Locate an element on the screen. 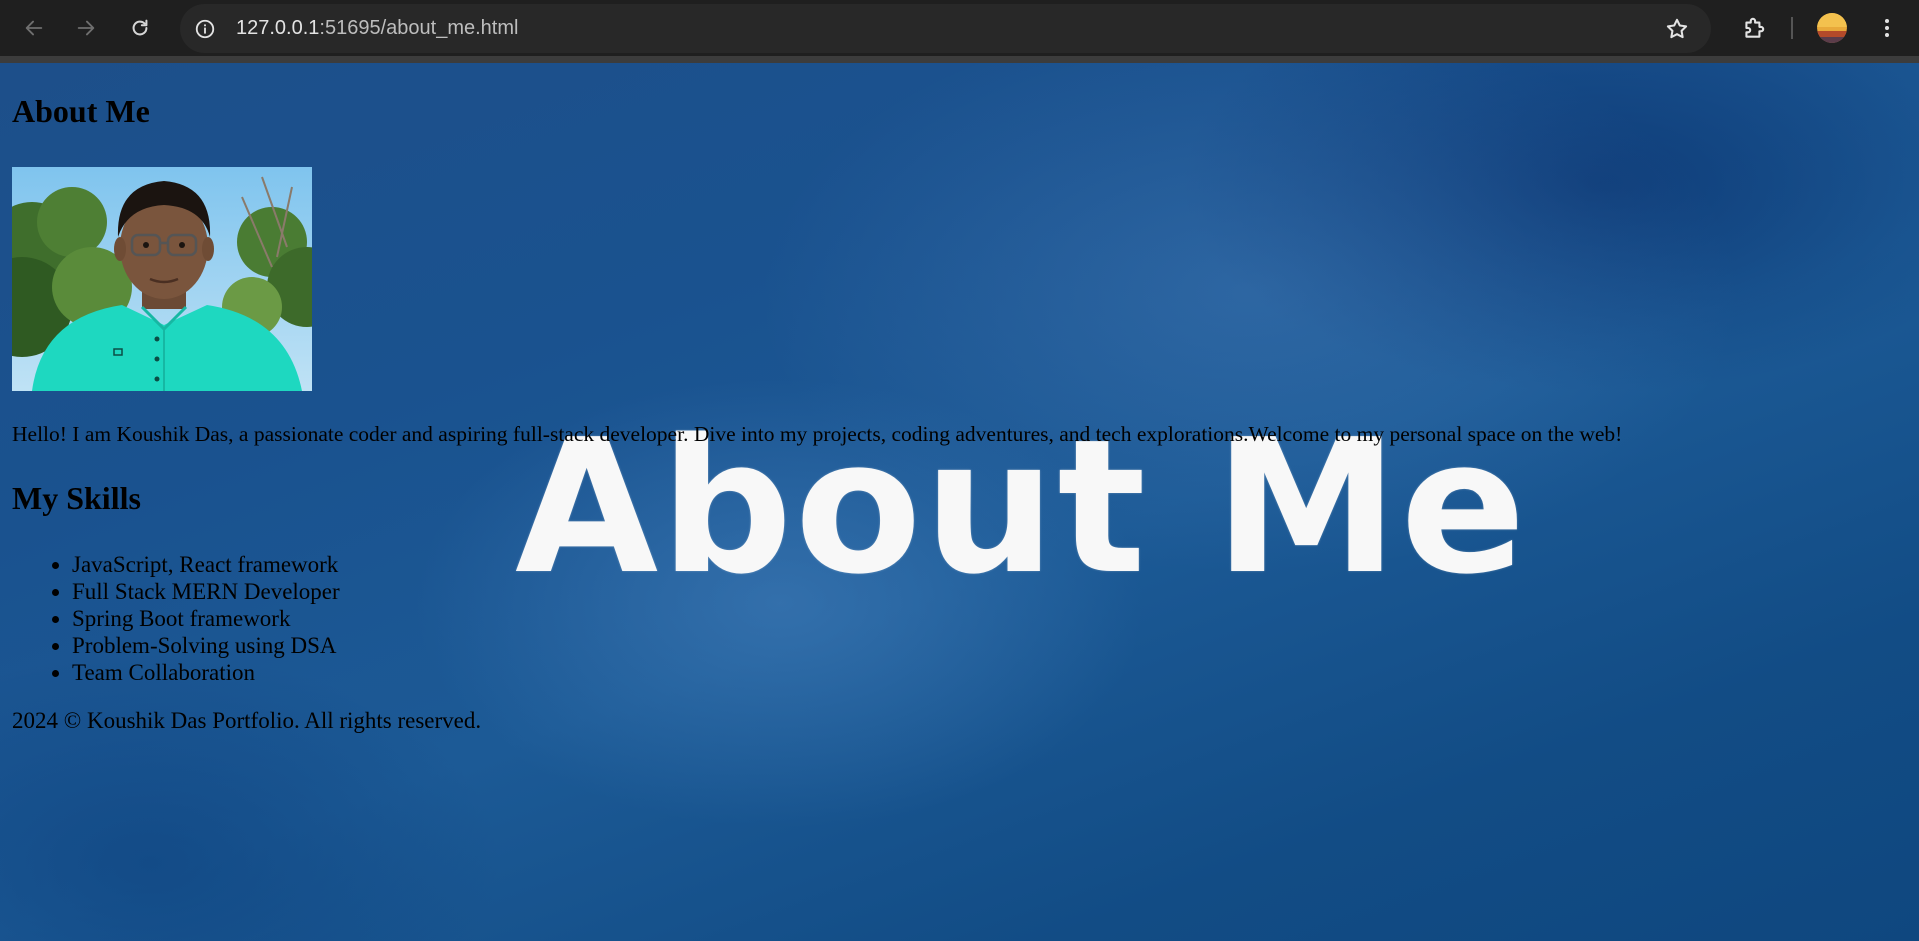 The image size is (1919, 941). profile-avatar-button is located at coordinates (1832, 28).